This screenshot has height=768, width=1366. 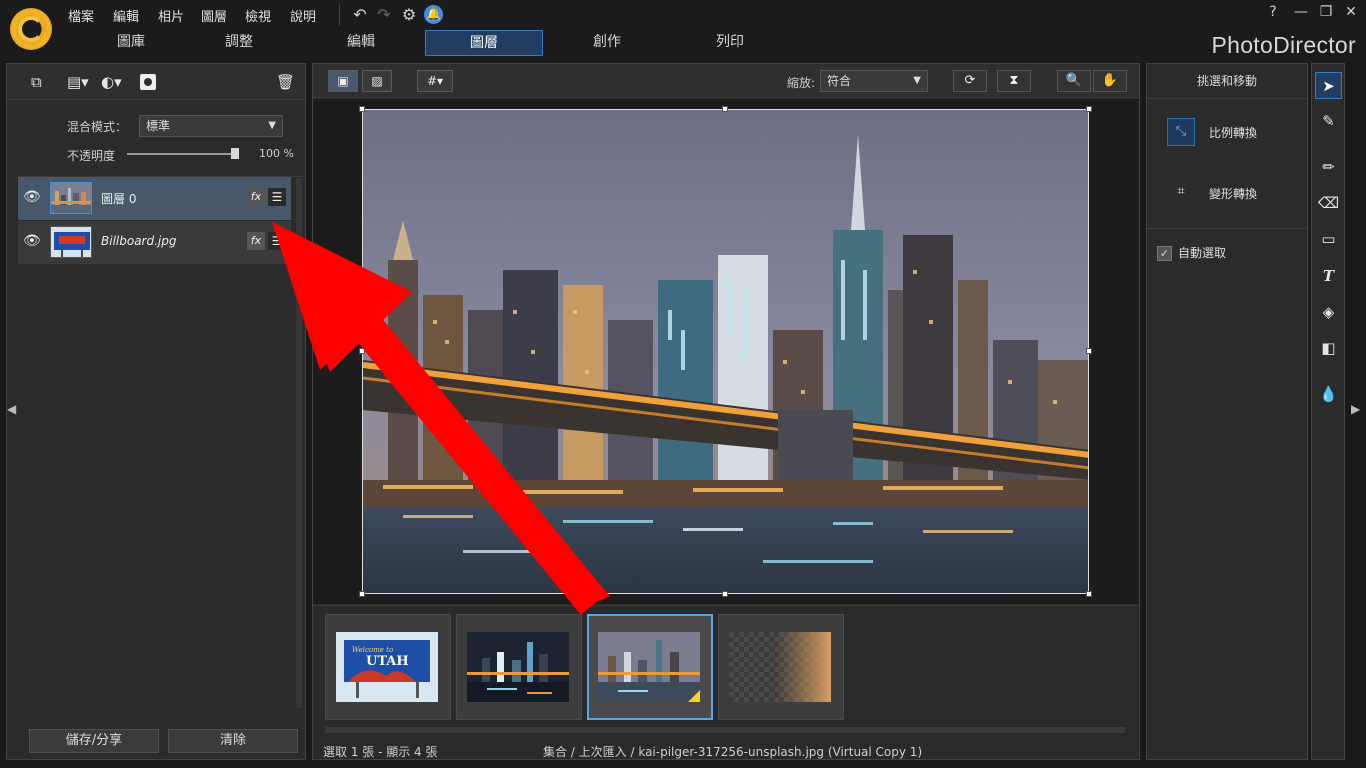 What do you see at coordinates (650, 667) in the screenshot?
I see `film-thumbnail-selected` at bounding box center [650, 667].